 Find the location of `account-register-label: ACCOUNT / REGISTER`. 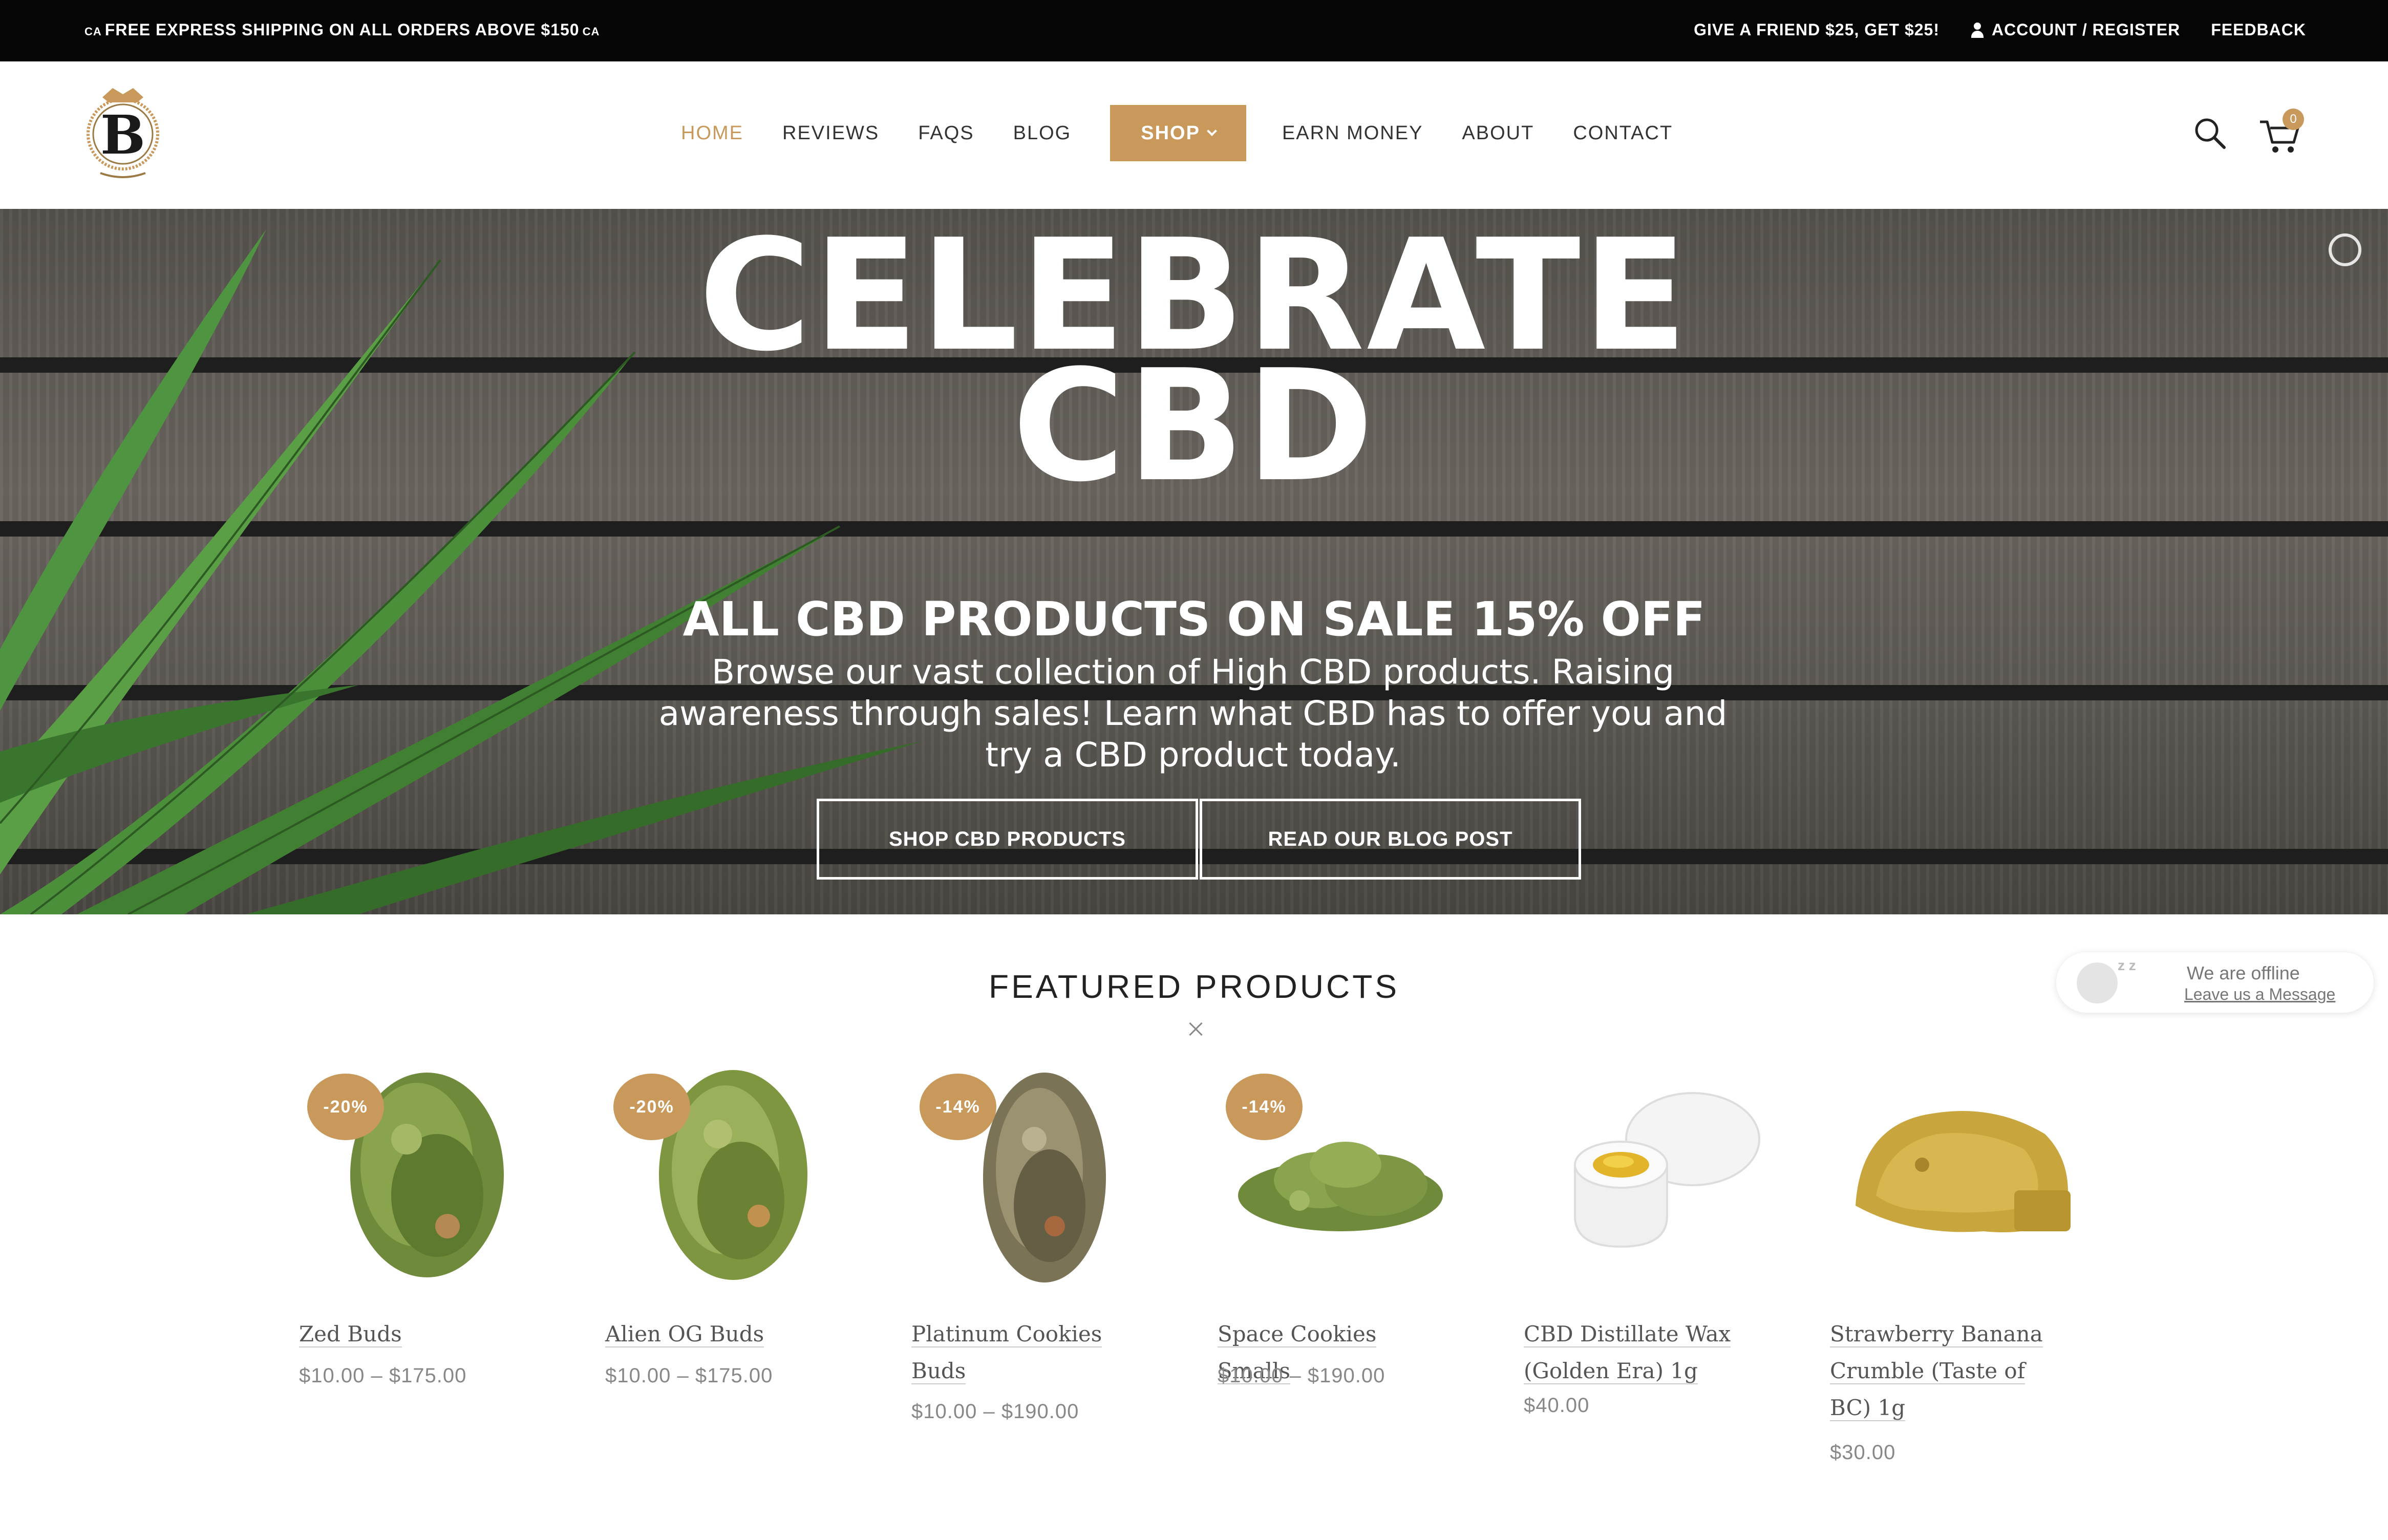

account-register-label: ACCOUNT / REGISTER is located at coordinates (2086, 30).